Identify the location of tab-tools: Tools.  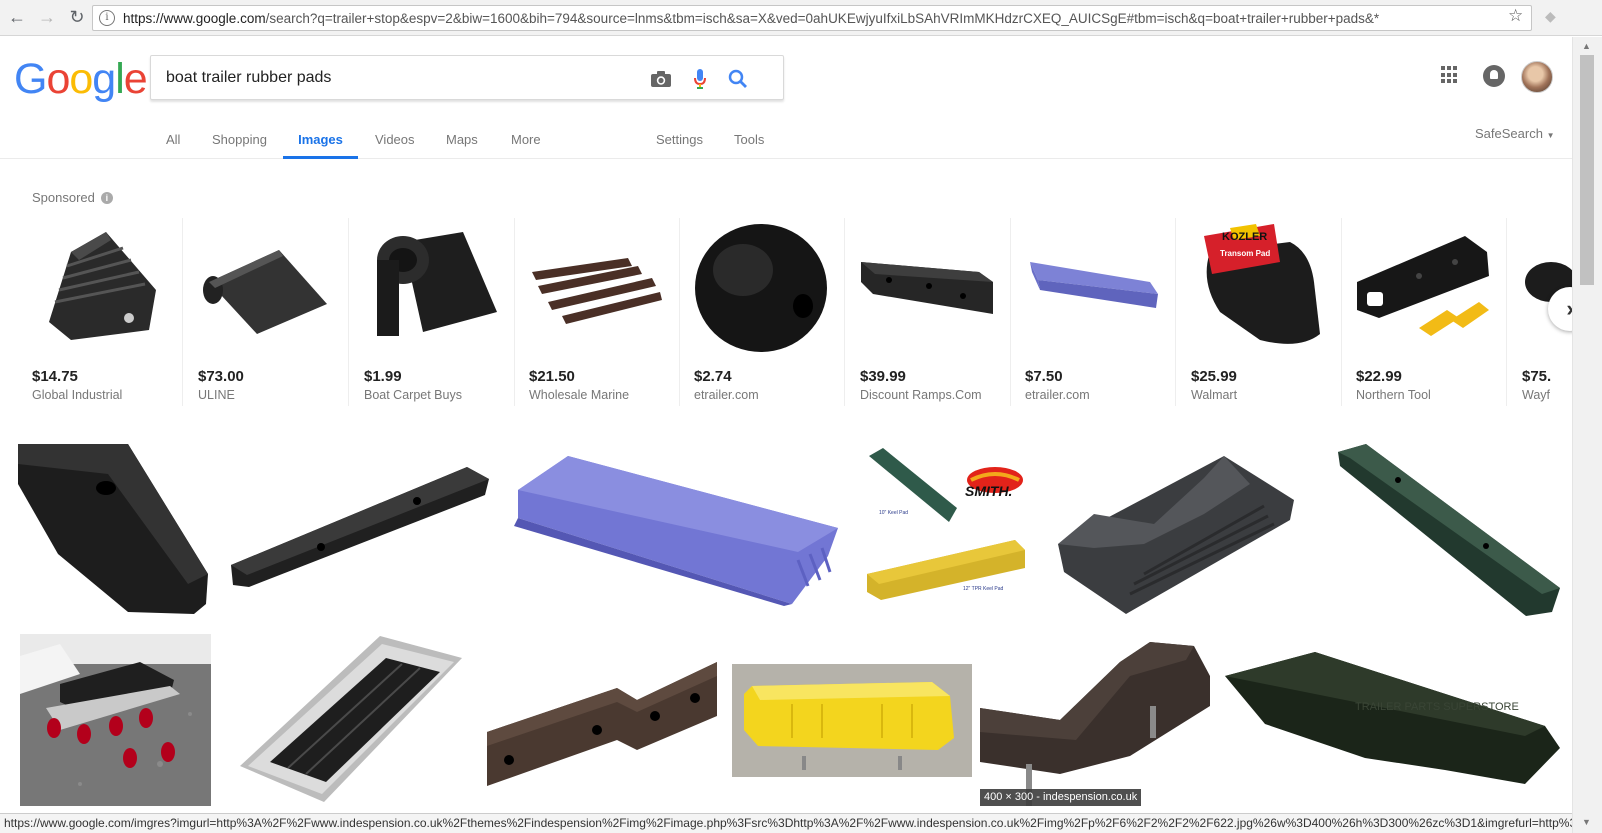
(749, 143).